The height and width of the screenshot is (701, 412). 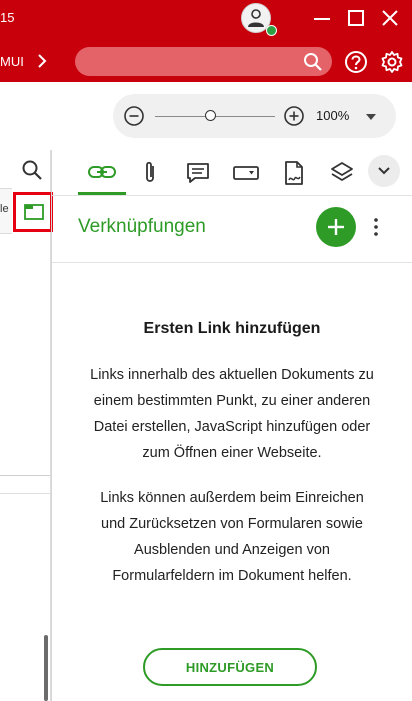 What do you see at coordinates (203, 61) in the screenshot?
I see `search-input` at bounding box center [203, 61].